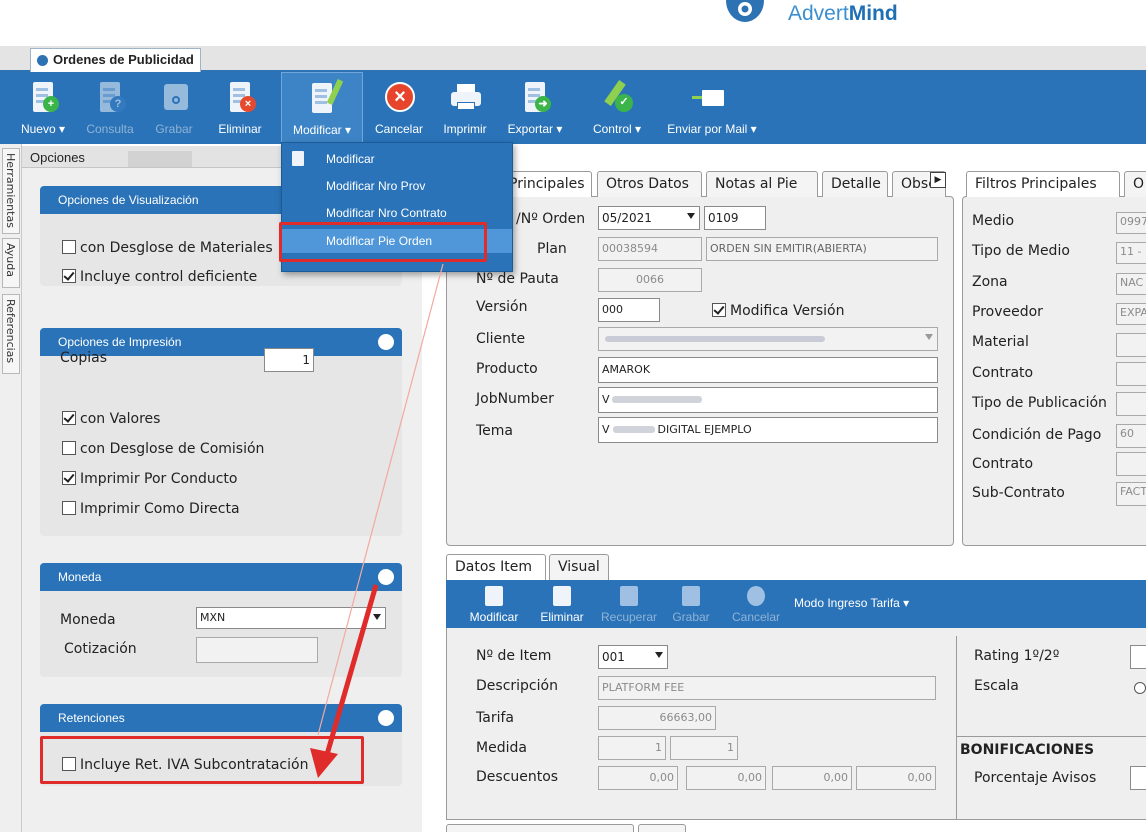 The height and width of the screenshot is (832, 1146). Describe the element at coordinates (11, 263) in the screenshot. I see `side-tab-ayuda: Ayuda` at that location.